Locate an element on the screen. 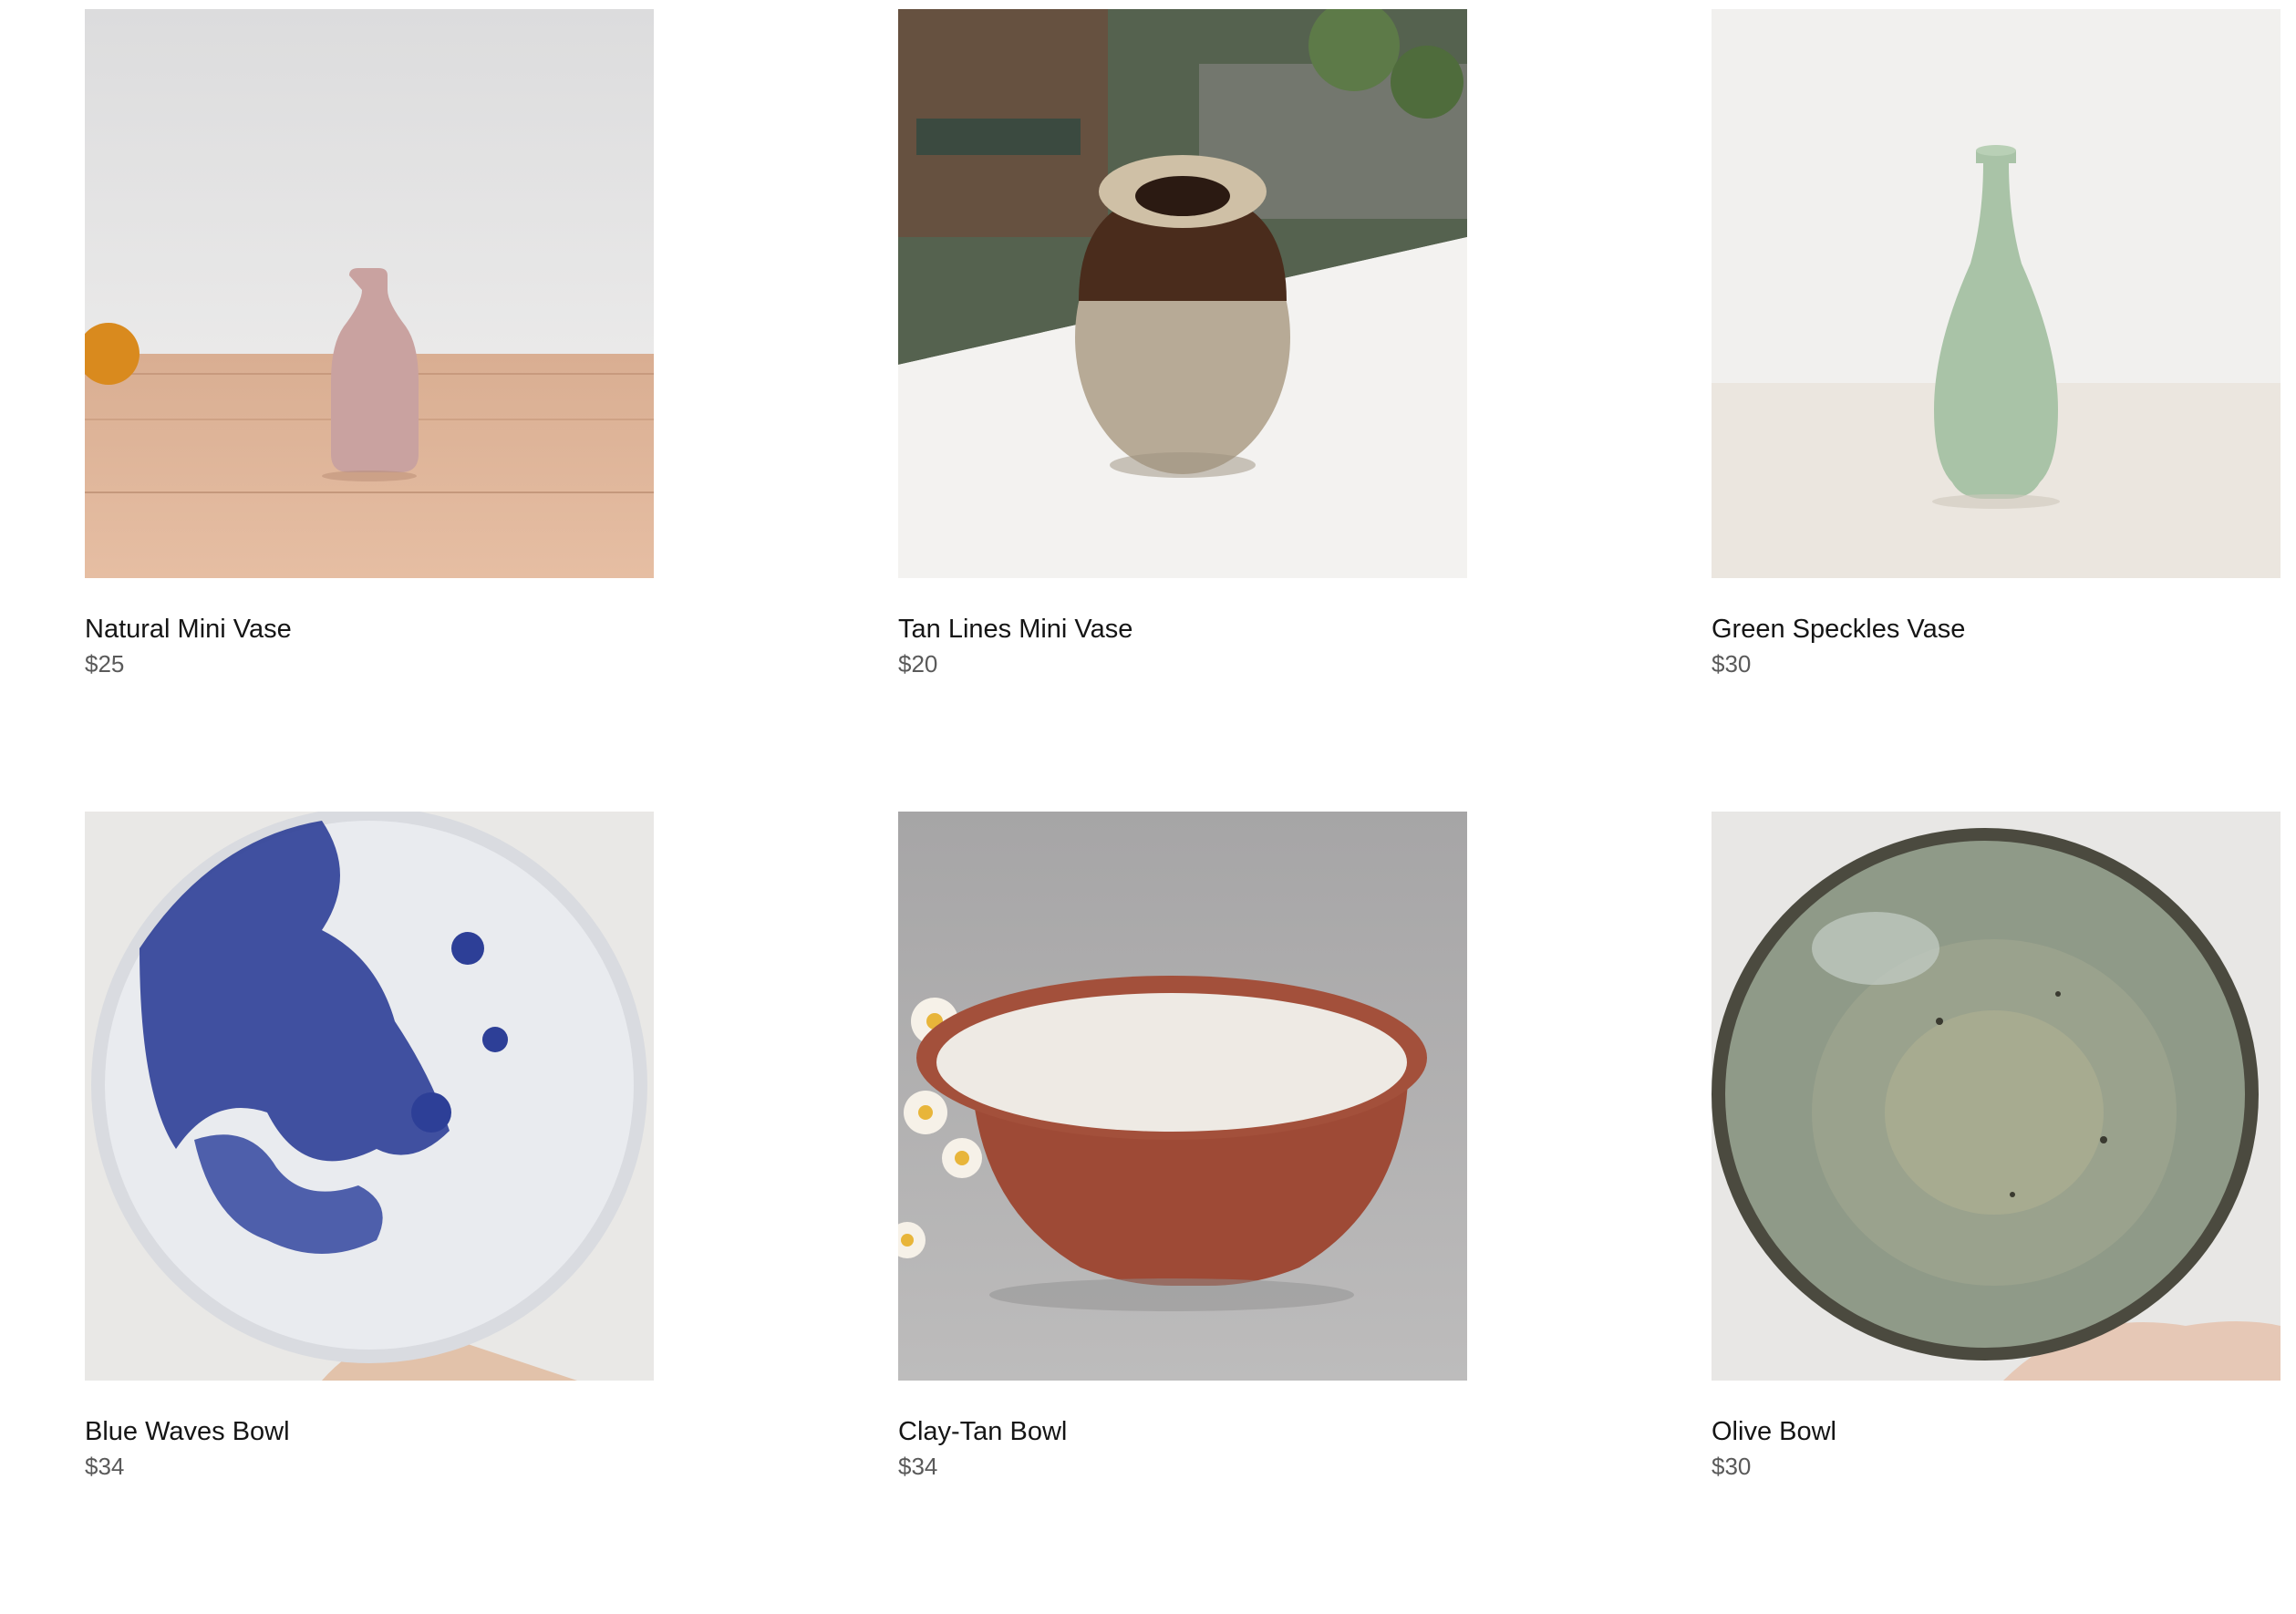 Image resolution: width=2296 pixels, height=1614 pixels. product-name: Tan Lines Mini Vase is located at coordinates (1015, 629).